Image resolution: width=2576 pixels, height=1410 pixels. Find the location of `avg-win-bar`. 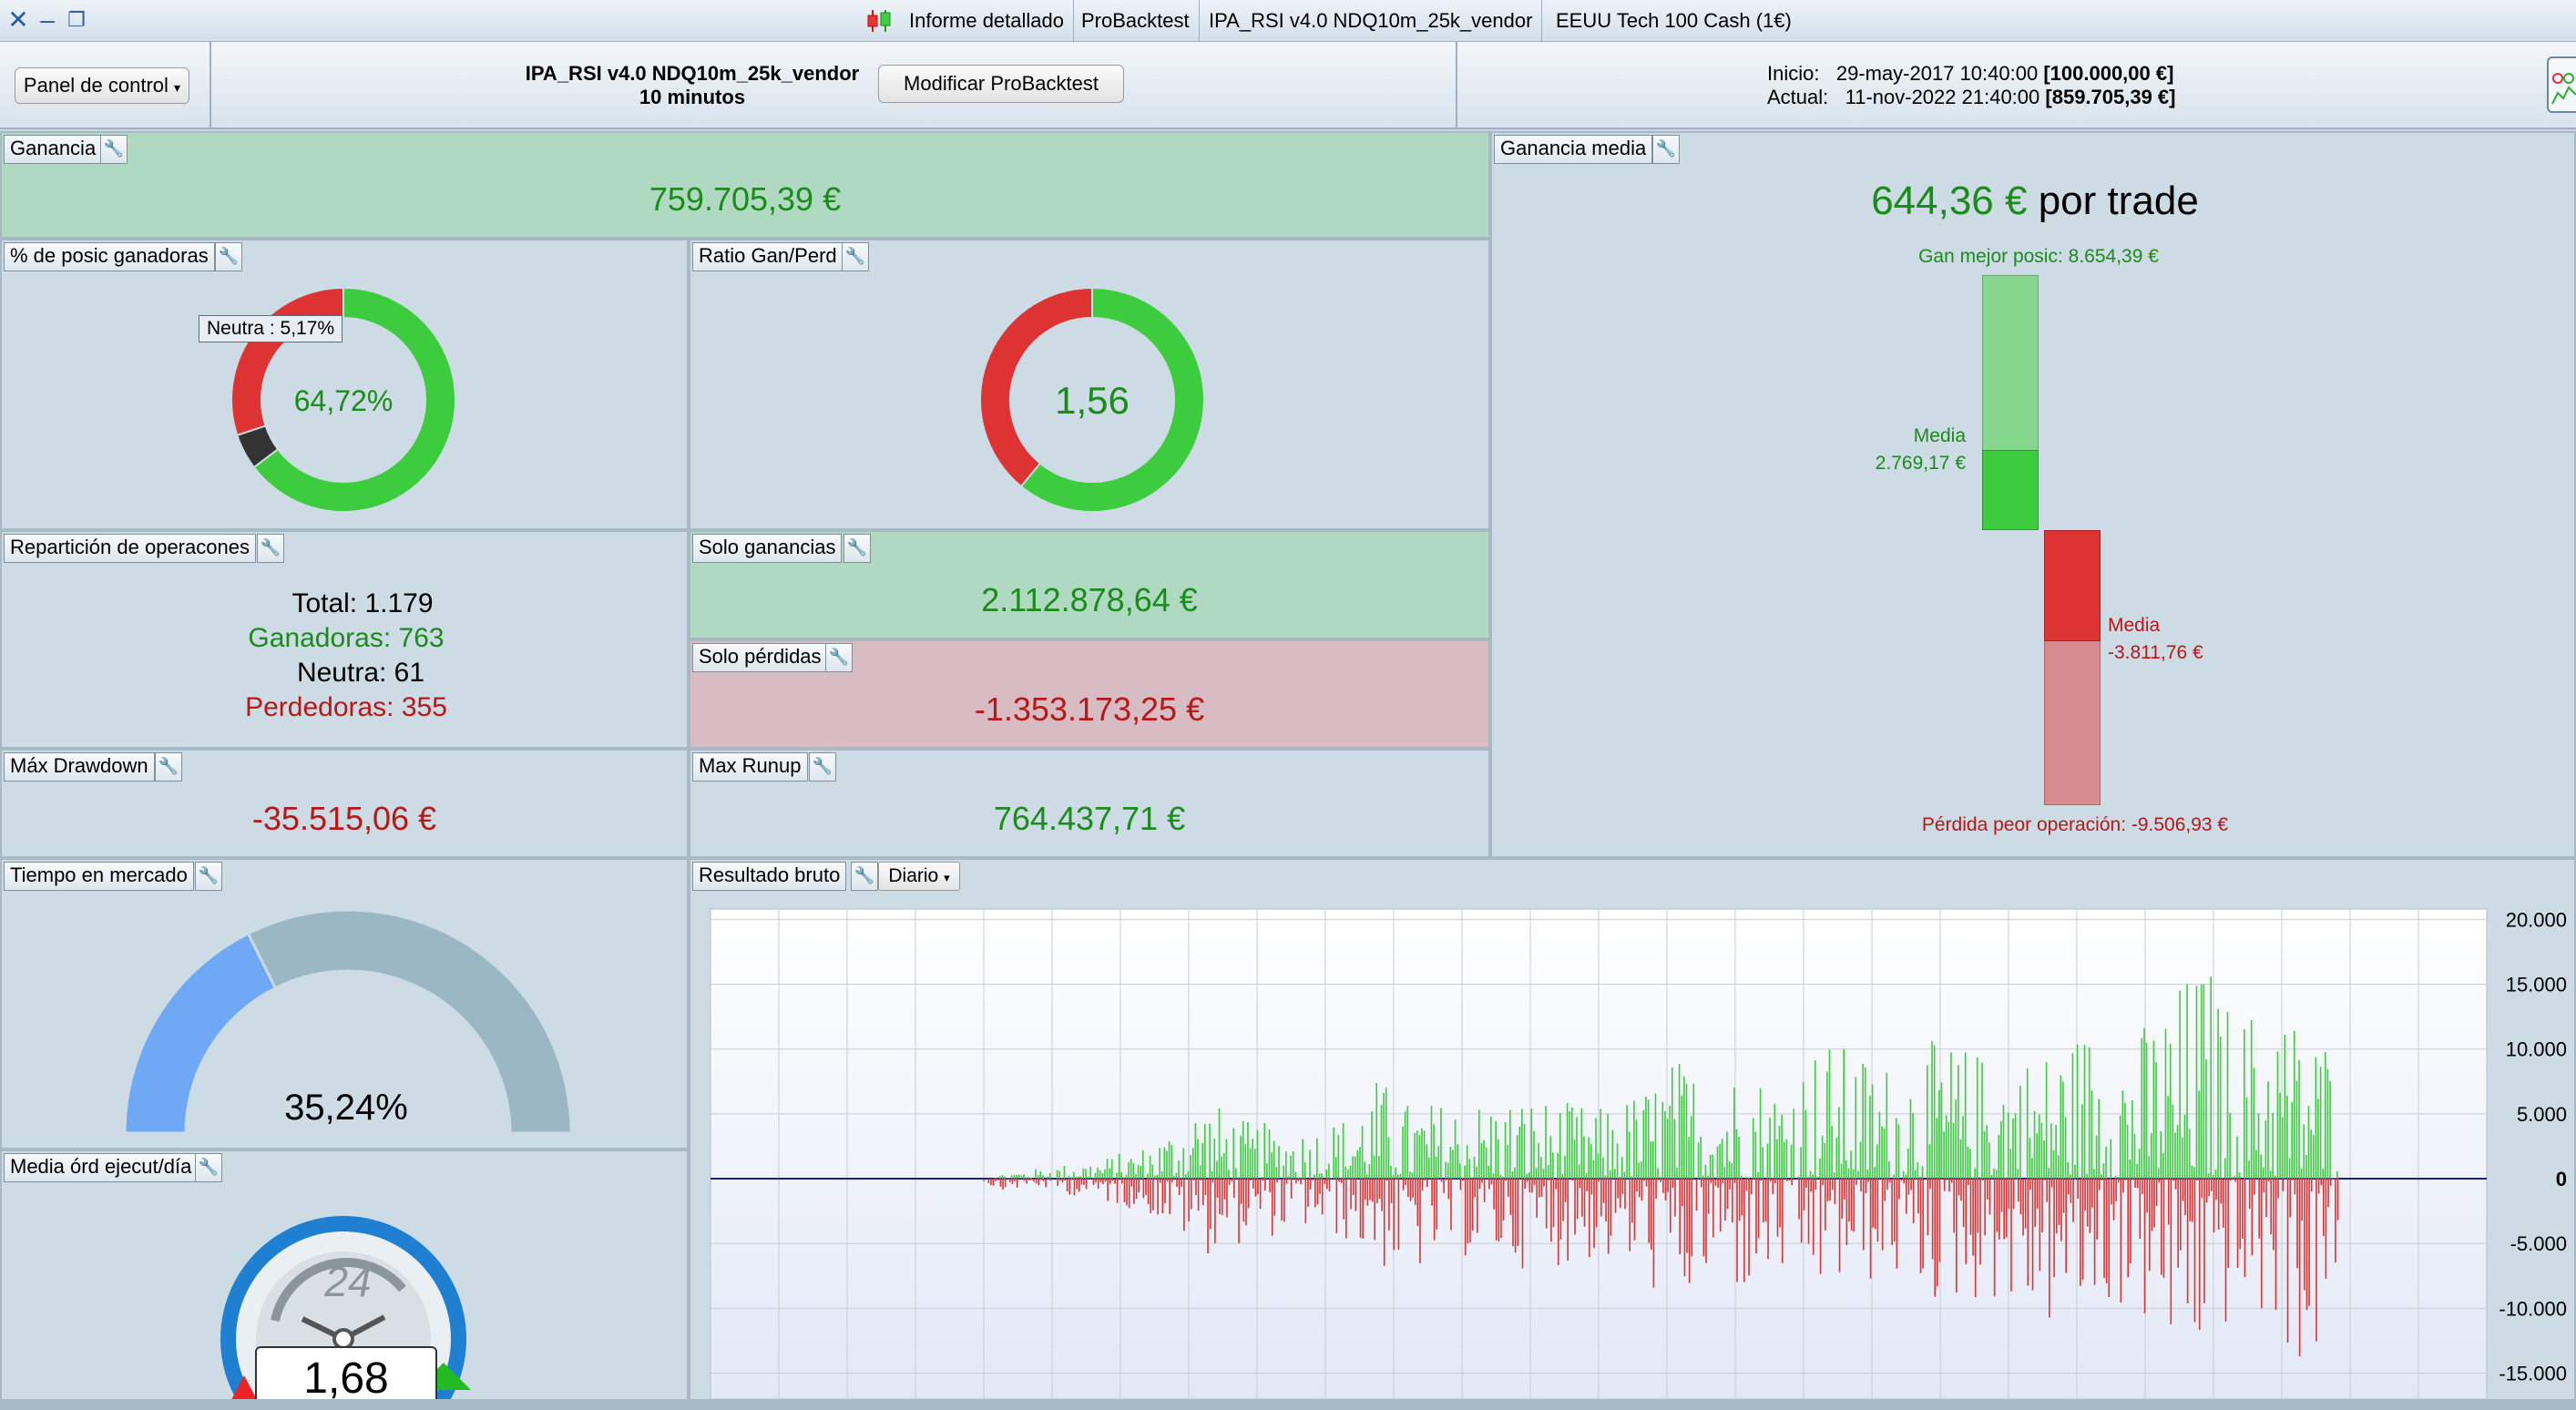

avg-win-bar is located at coordinates (2010, 490).